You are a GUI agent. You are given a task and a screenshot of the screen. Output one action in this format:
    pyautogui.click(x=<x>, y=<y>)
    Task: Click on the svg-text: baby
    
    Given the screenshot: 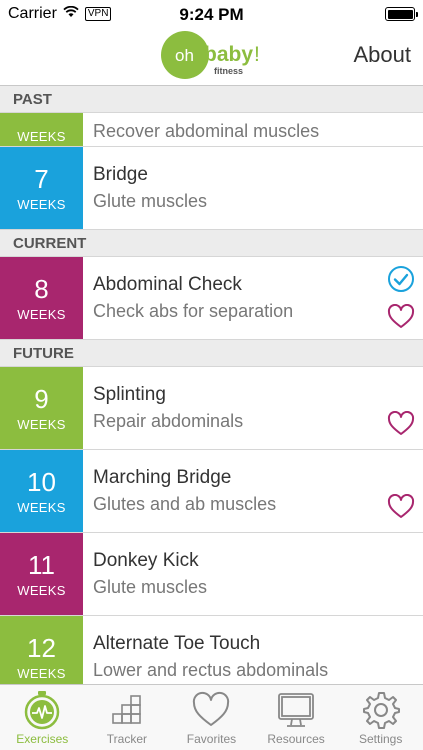 What is the action you would take?
    pyautogui.click(x=228, y=54)
    